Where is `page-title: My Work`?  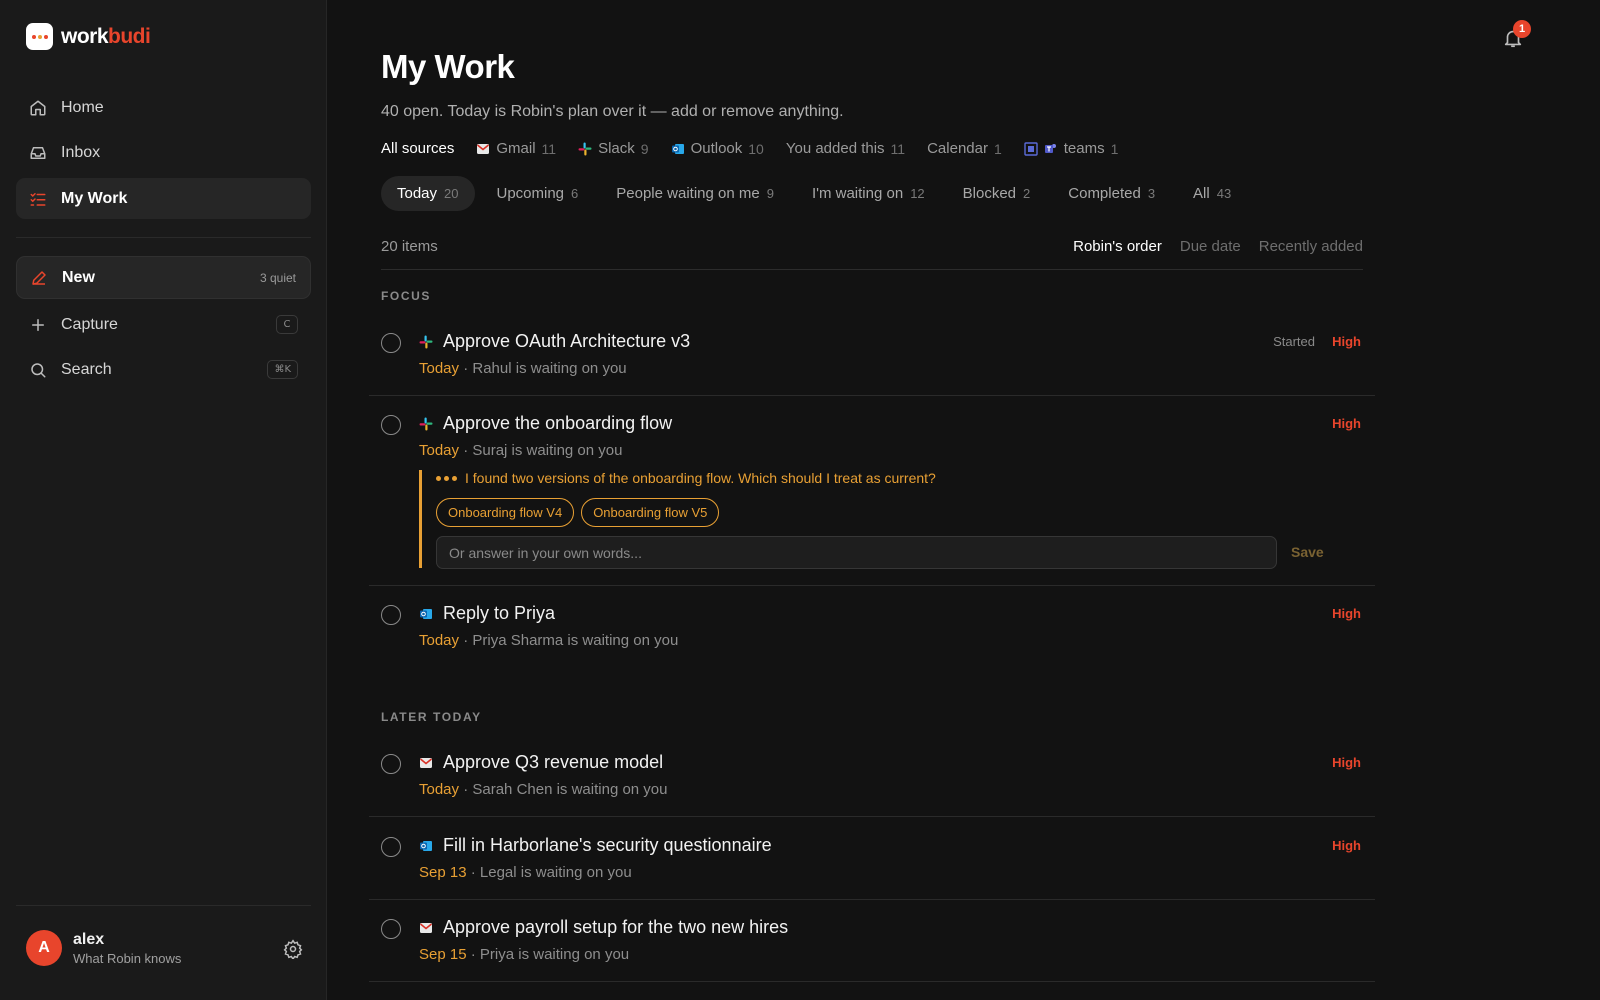
page-title: My Work is located at coordinates (448, 66).